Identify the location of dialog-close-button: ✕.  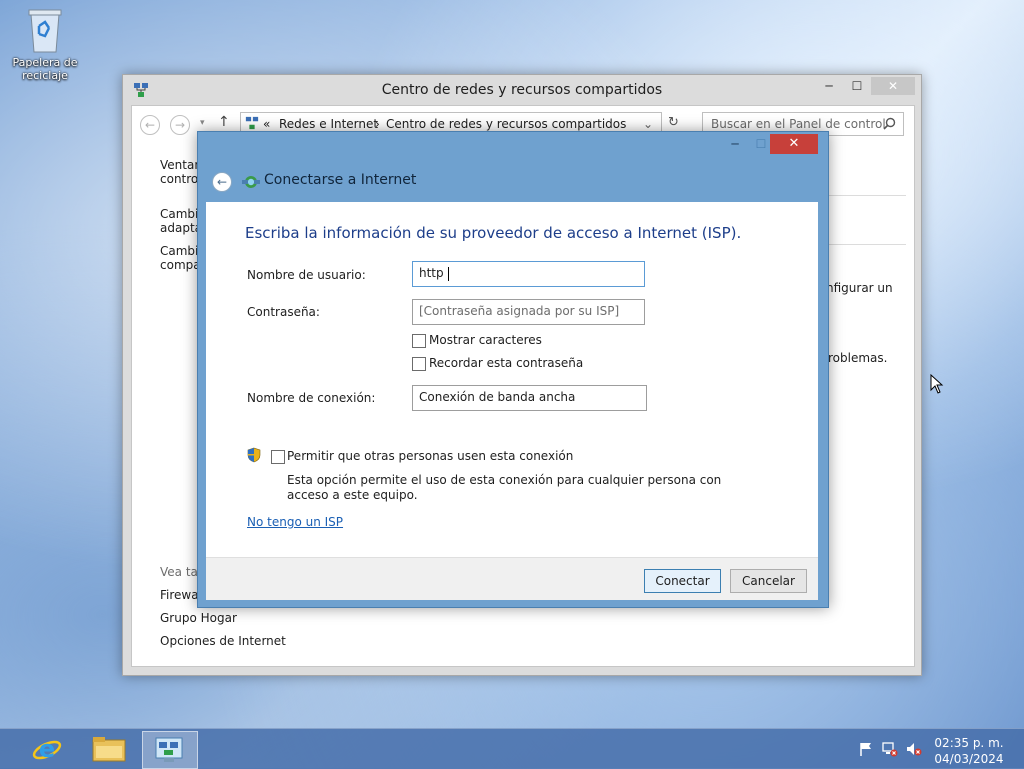
(794, 144).